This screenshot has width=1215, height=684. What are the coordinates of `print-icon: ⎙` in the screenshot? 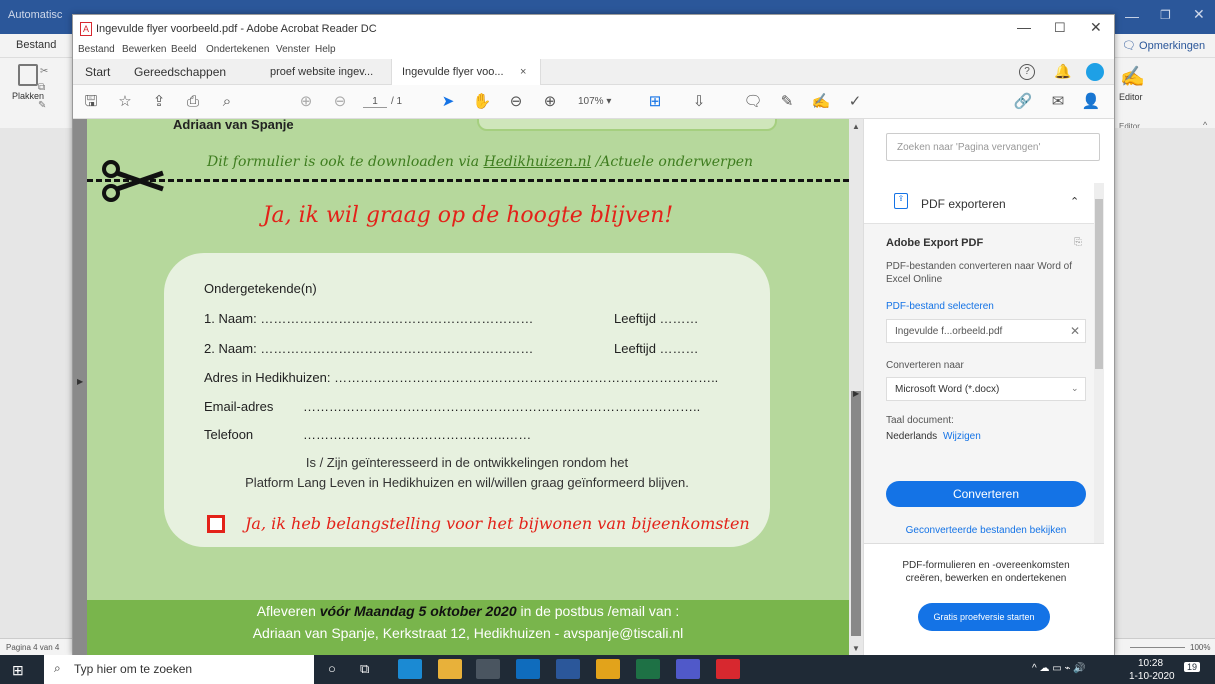 It's located at (193, 102).